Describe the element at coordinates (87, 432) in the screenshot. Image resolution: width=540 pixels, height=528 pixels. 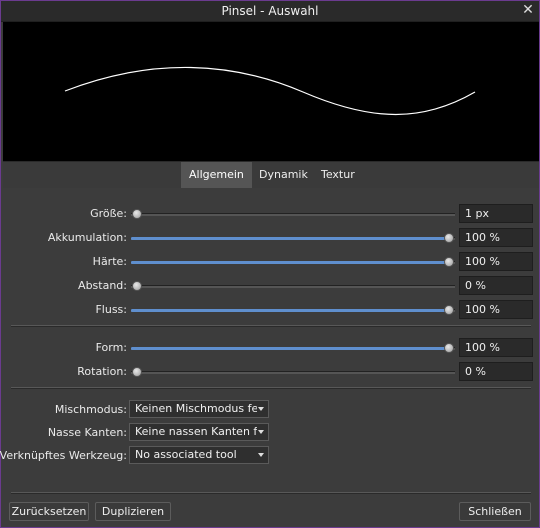
I see `dropdown-label: Nasse Kanten:` at that location.